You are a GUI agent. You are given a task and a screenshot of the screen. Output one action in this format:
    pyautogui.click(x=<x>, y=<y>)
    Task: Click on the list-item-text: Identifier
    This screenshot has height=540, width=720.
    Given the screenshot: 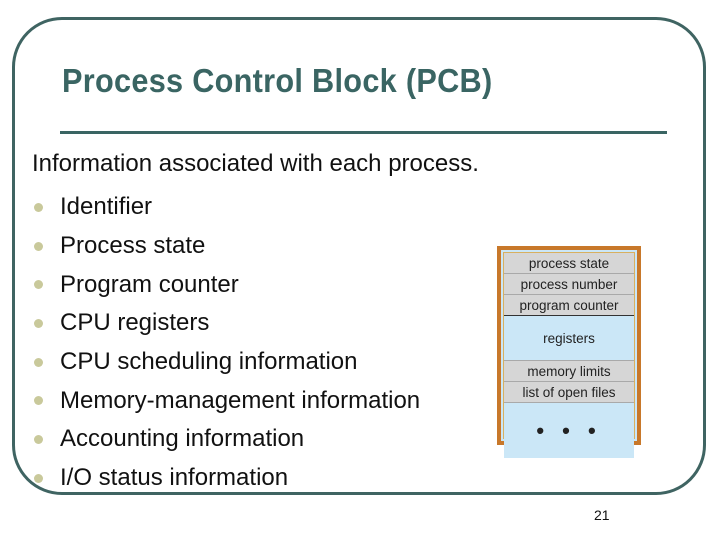 What is the action you would take?
    pyautogui.click(x=106, y=207)
    